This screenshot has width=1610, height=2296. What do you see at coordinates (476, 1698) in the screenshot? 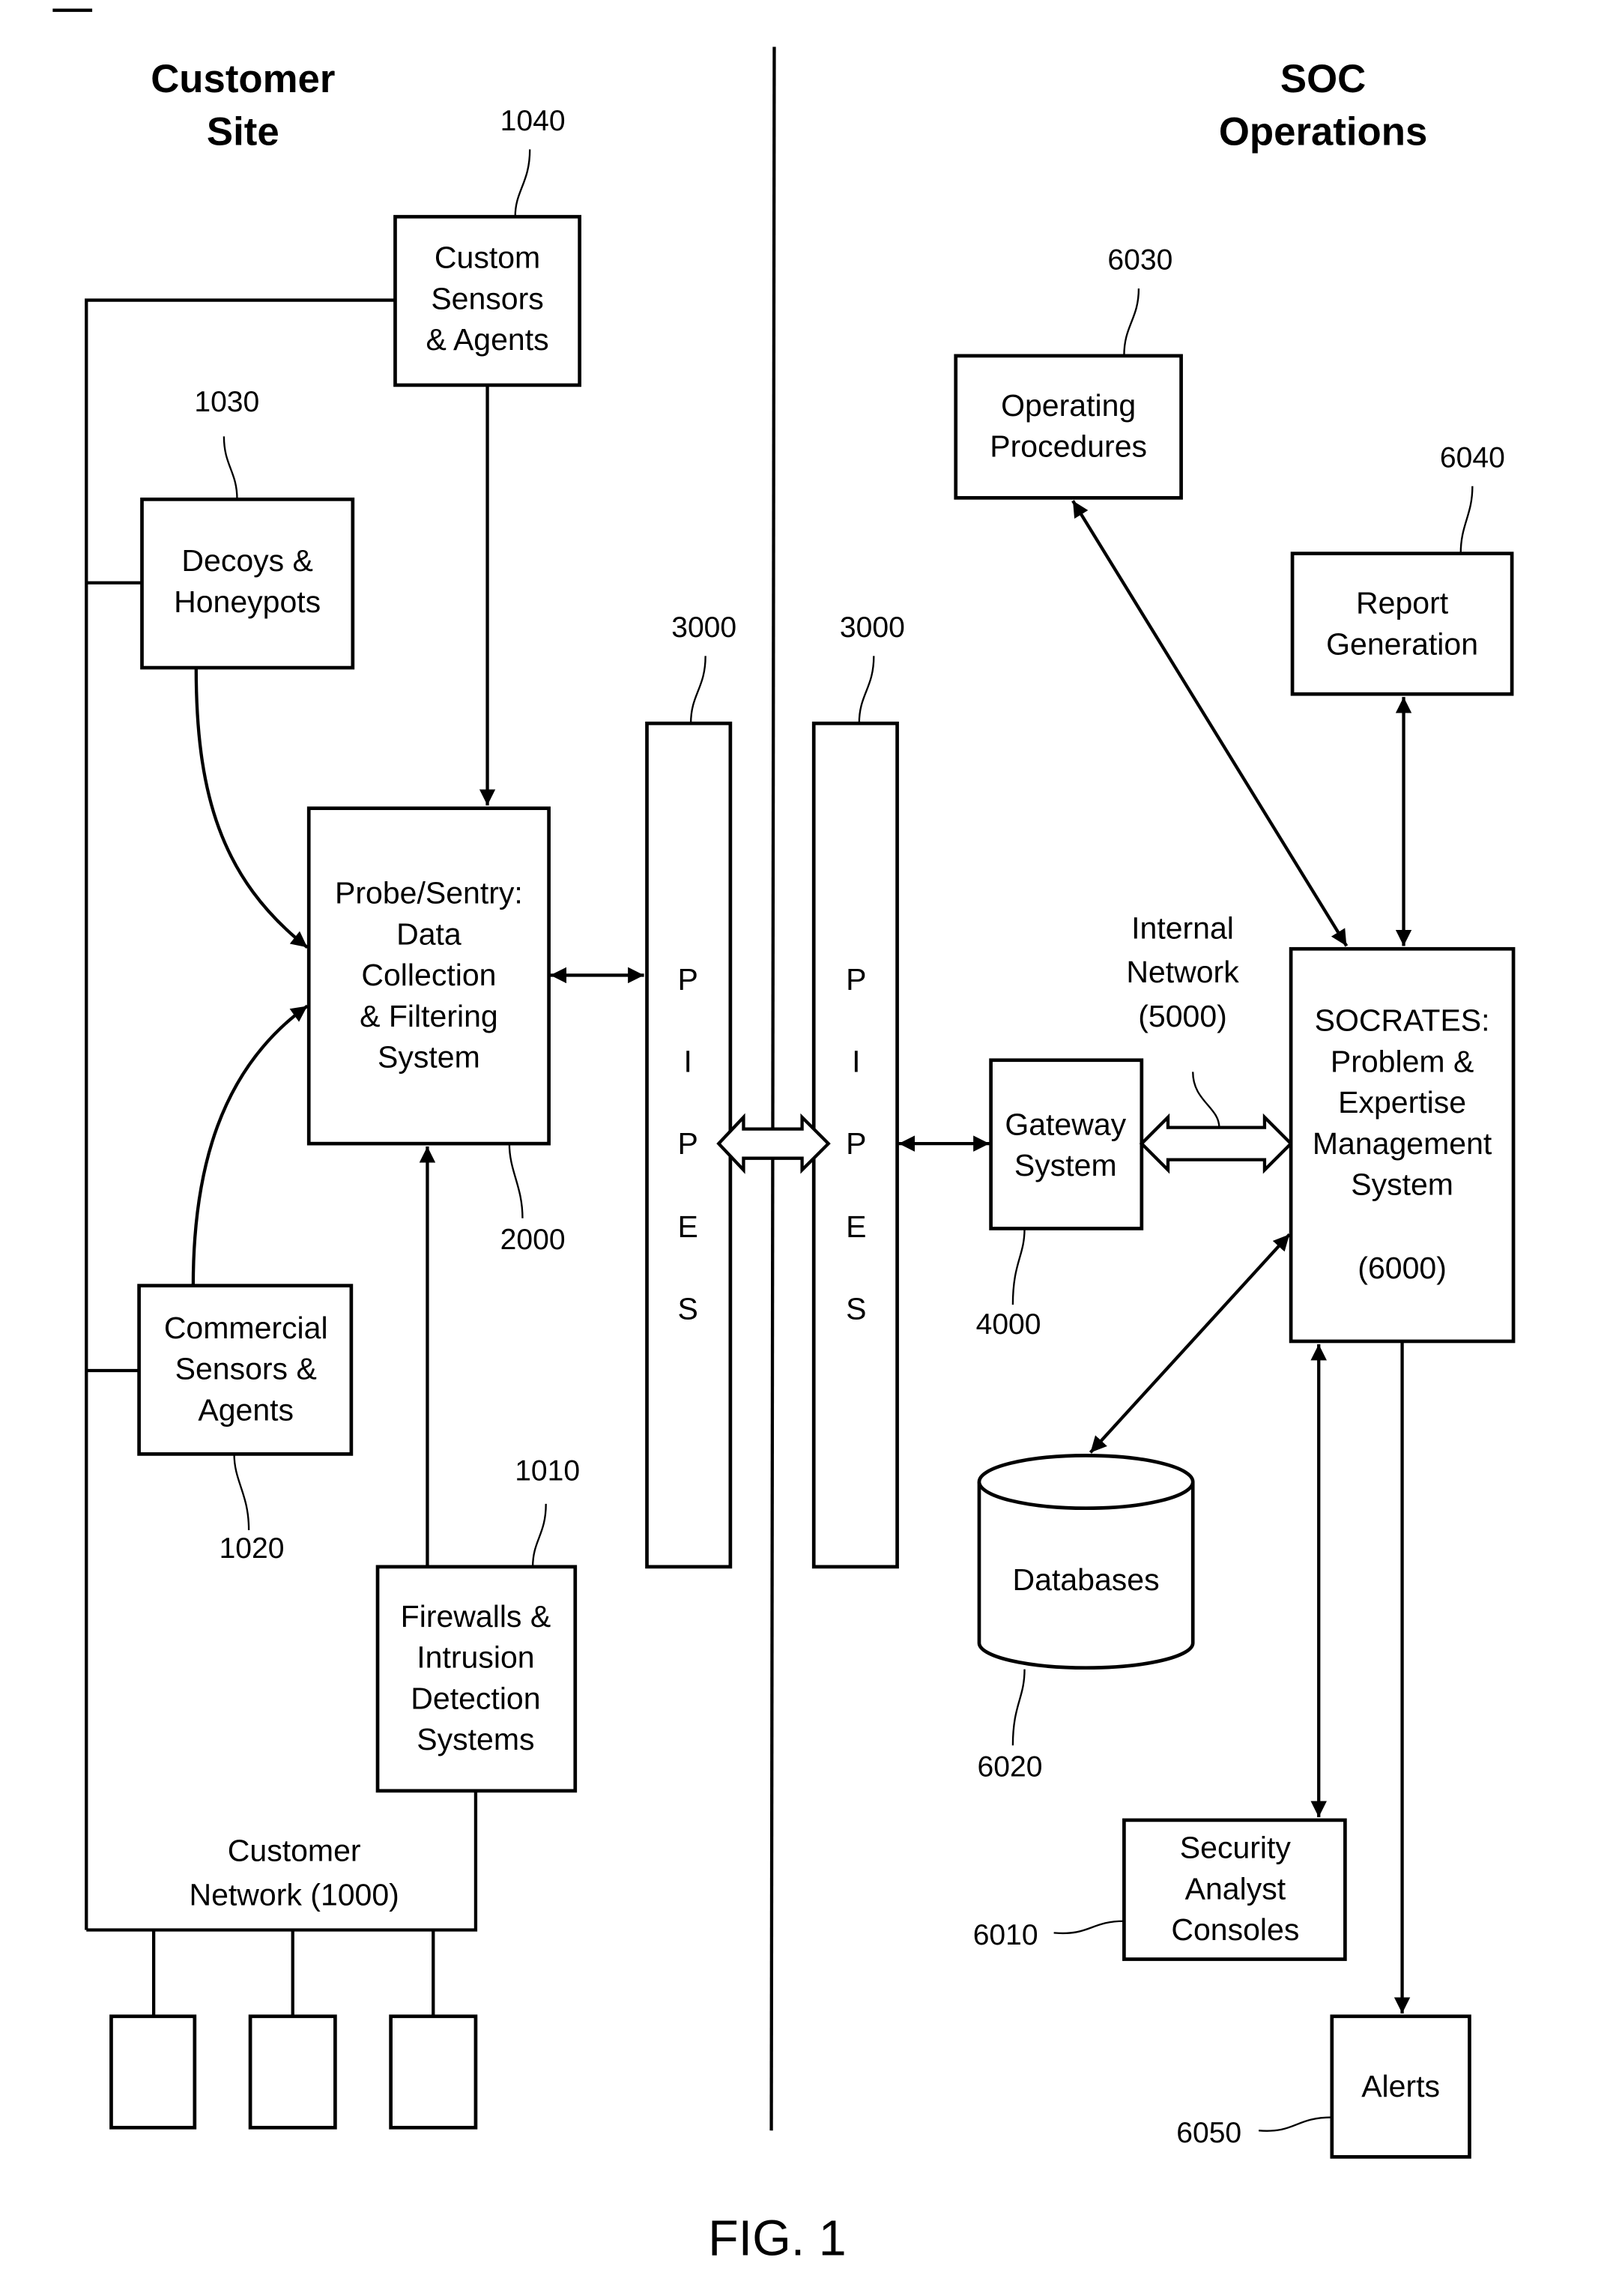
I see `node-label: Detection` at bounding box center [476, 1698].